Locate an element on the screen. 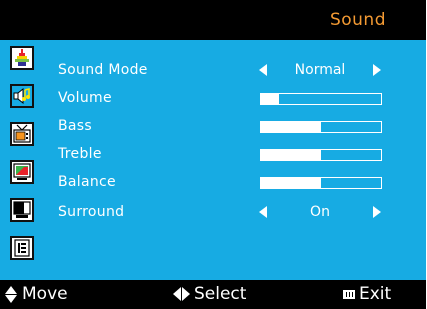 This screenshot has height=309, width=427. volume-slider-fill is located at coordinates (270, 99).